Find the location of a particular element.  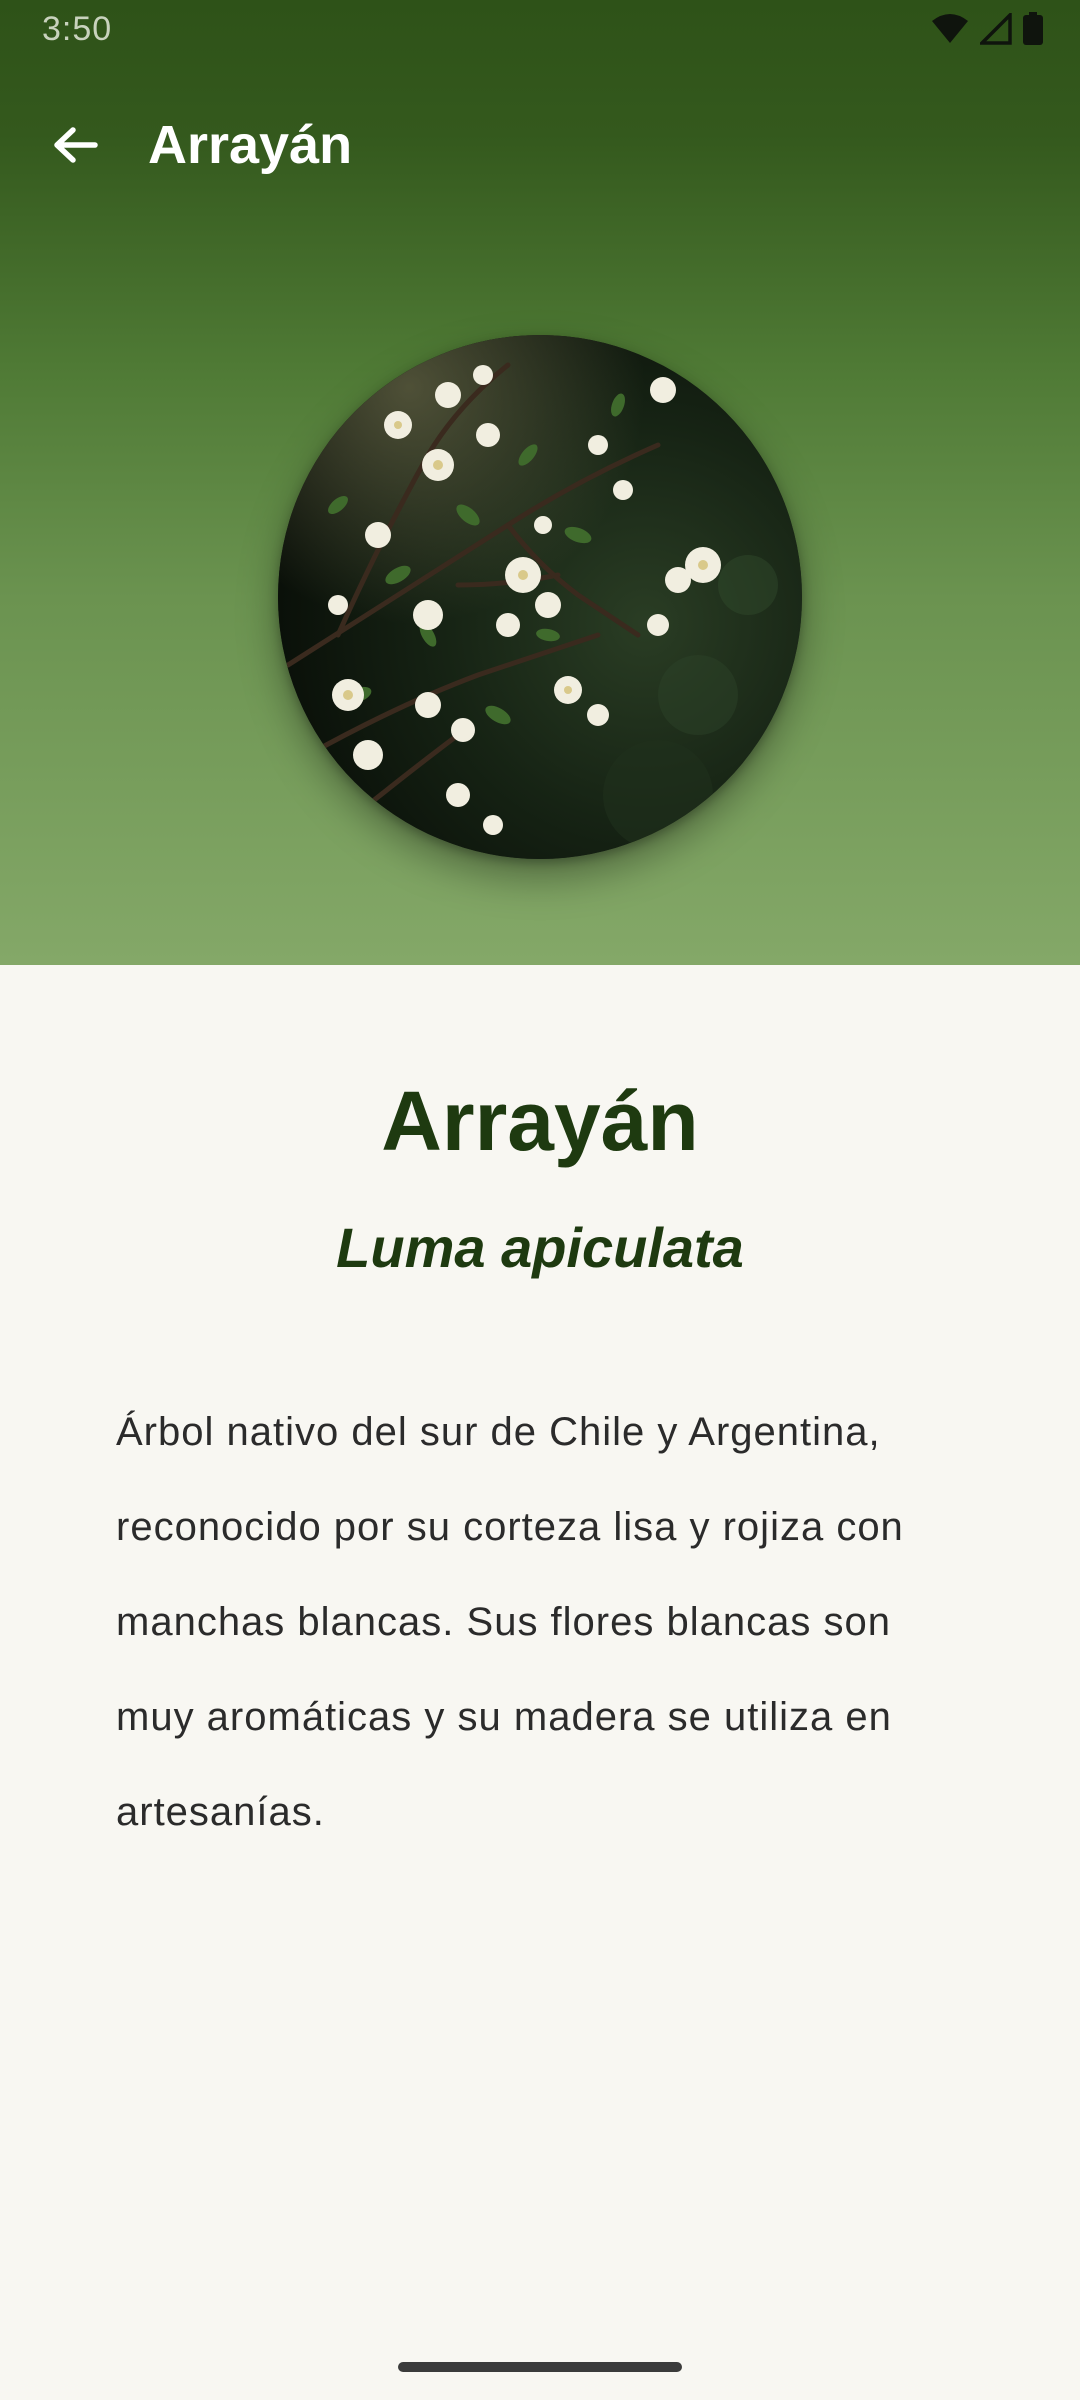

wifi-icon is located at coordinates (950, 29).